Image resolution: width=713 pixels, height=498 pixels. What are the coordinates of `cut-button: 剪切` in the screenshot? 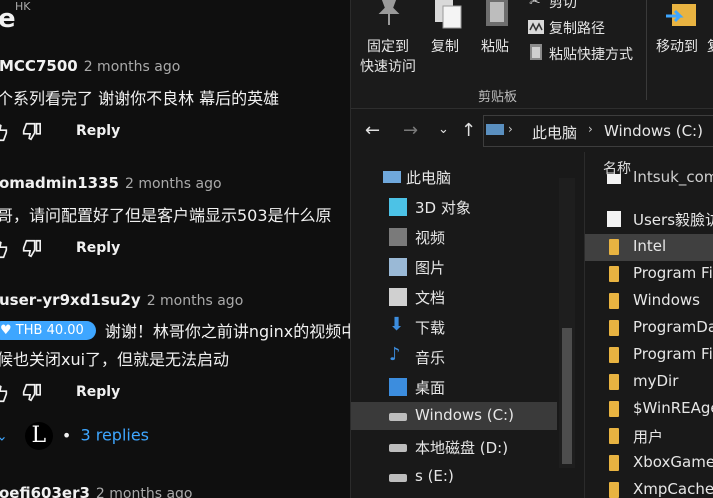 It's located at (563, 6).